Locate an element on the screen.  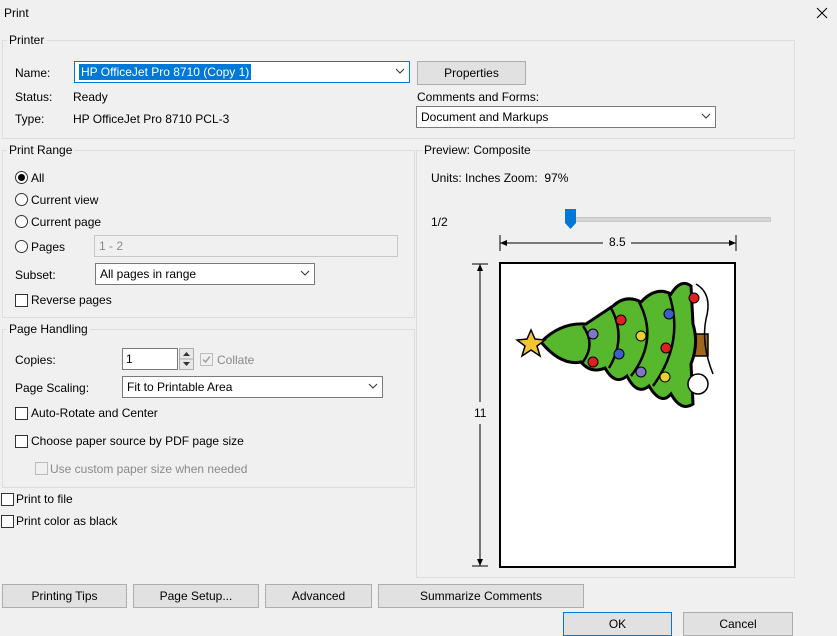
type-value: HP OfficeJet Pro 8710 PCL-3 is located at coordinates (151, 119).